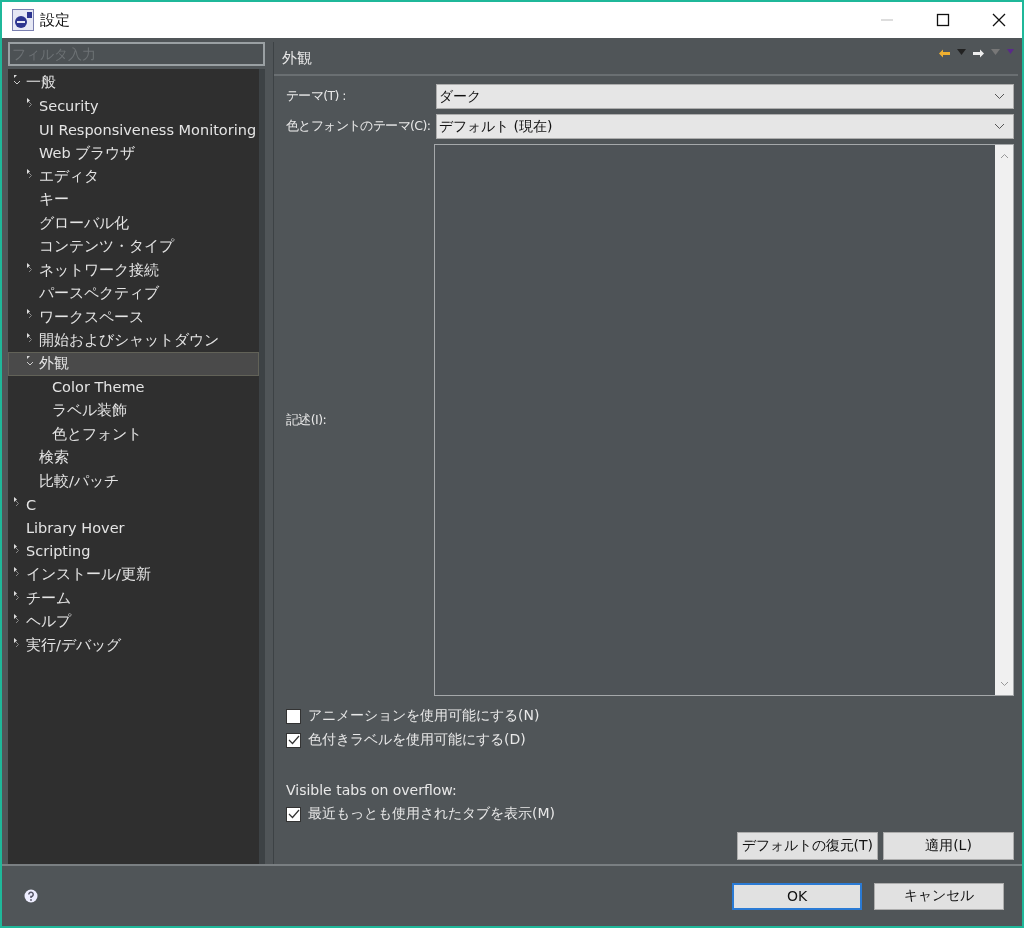 The height and width of the screenshot is (928, 1024). What do you see at coordinates (23, 20) in the screenshot?
I see `app-logo-icon` at bounding box center [23, 20].